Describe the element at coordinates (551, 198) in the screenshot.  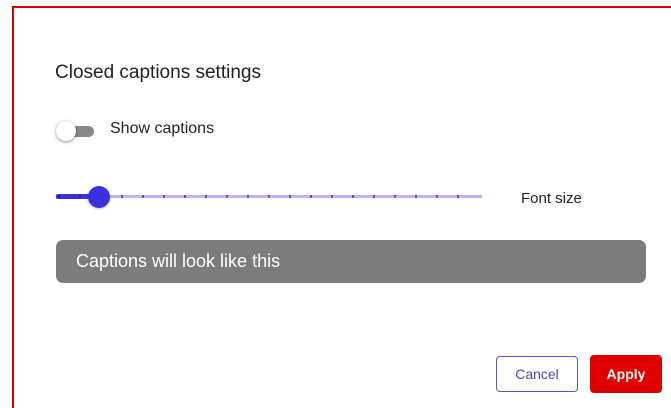
I see `font-size-label: Font size` at that location.